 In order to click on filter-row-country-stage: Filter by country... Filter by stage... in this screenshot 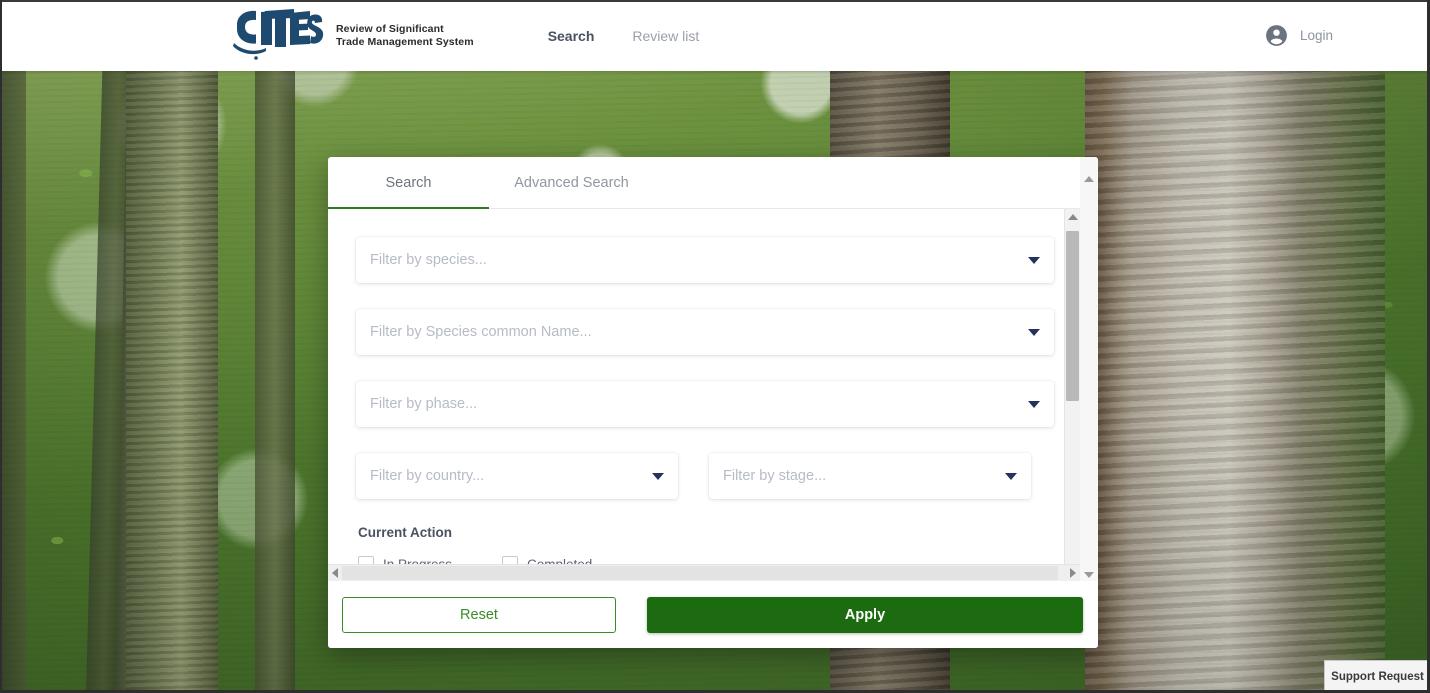, I will do `click(705, 488)`.